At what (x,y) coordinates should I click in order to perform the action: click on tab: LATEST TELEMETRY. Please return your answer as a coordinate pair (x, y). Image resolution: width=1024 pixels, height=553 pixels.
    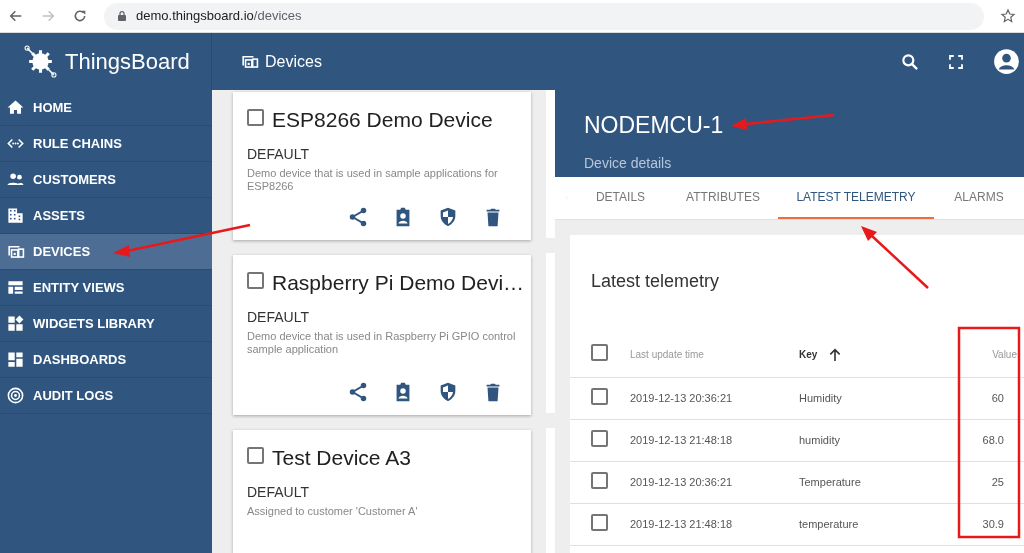
    Looking at the image, I should click on (856, 198).